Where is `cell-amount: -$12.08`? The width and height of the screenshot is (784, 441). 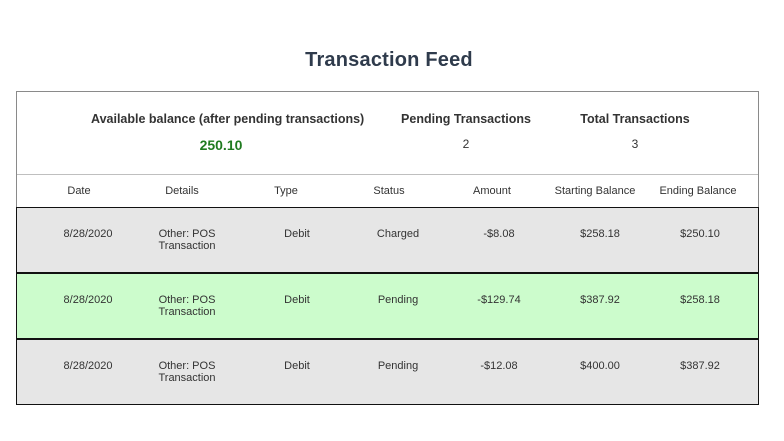
cell-amount: -$12.08 is located at coordinates (499, 366).